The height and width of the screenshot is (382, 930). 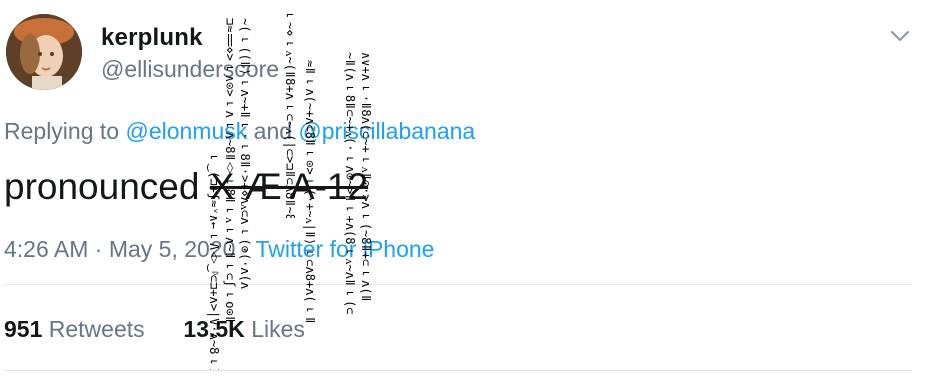 I want to click on display-name: kerplunk, so click(x=152, y=38).